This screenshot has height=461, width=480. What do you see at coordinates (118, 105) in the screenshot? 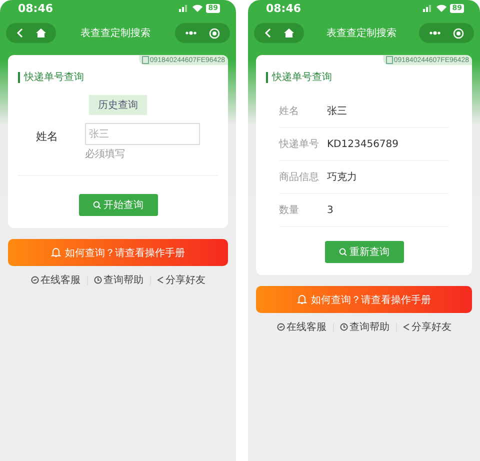
I see `history-button: 历史查询` at bounding box center [118, 105].